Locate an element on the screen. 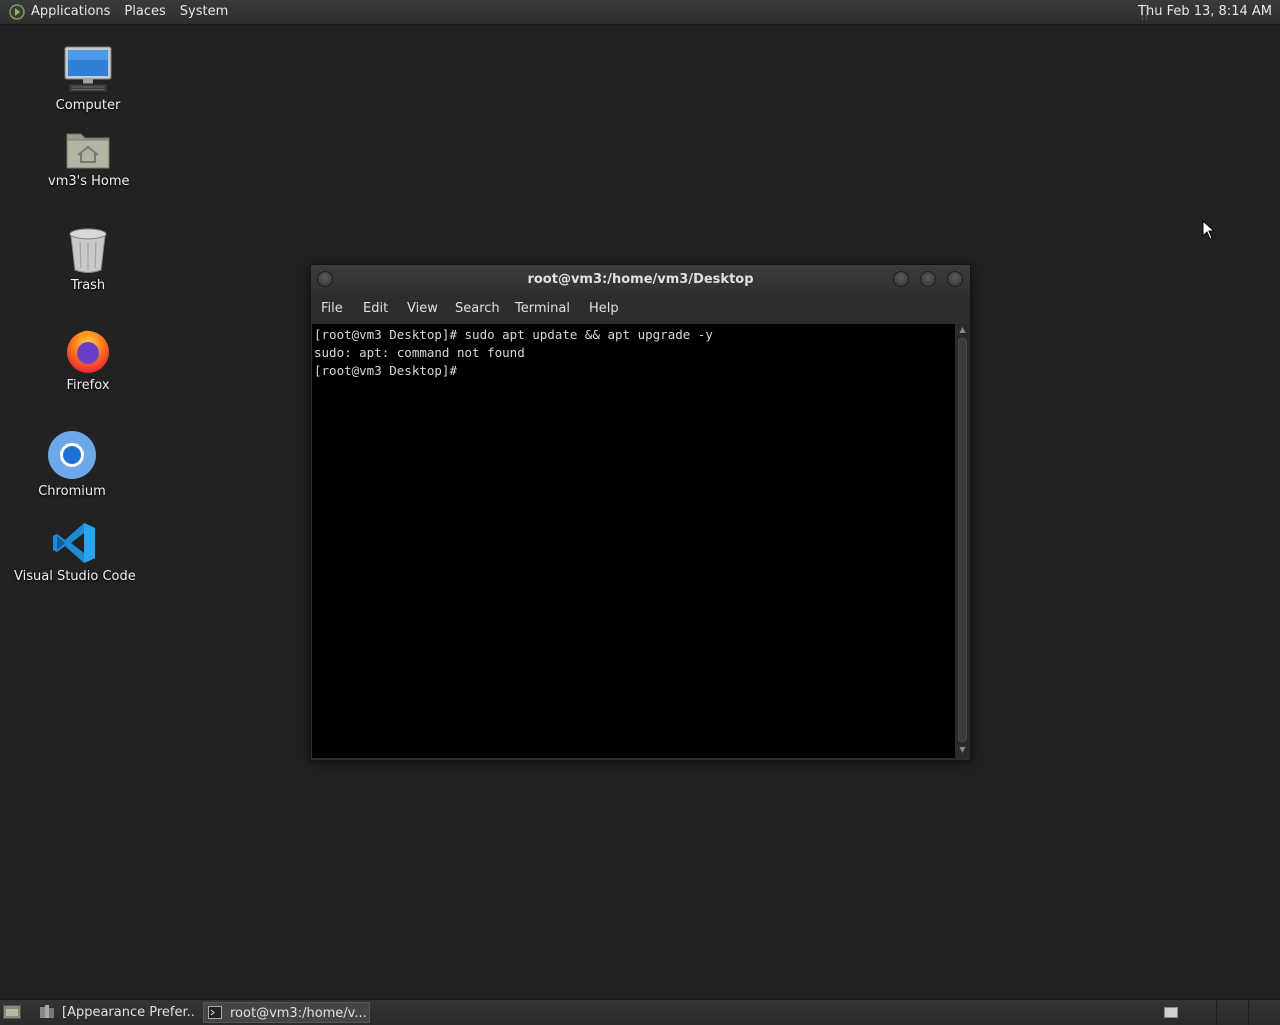  desktop-icon-trash: Trash is located at coordinates (88, 260).